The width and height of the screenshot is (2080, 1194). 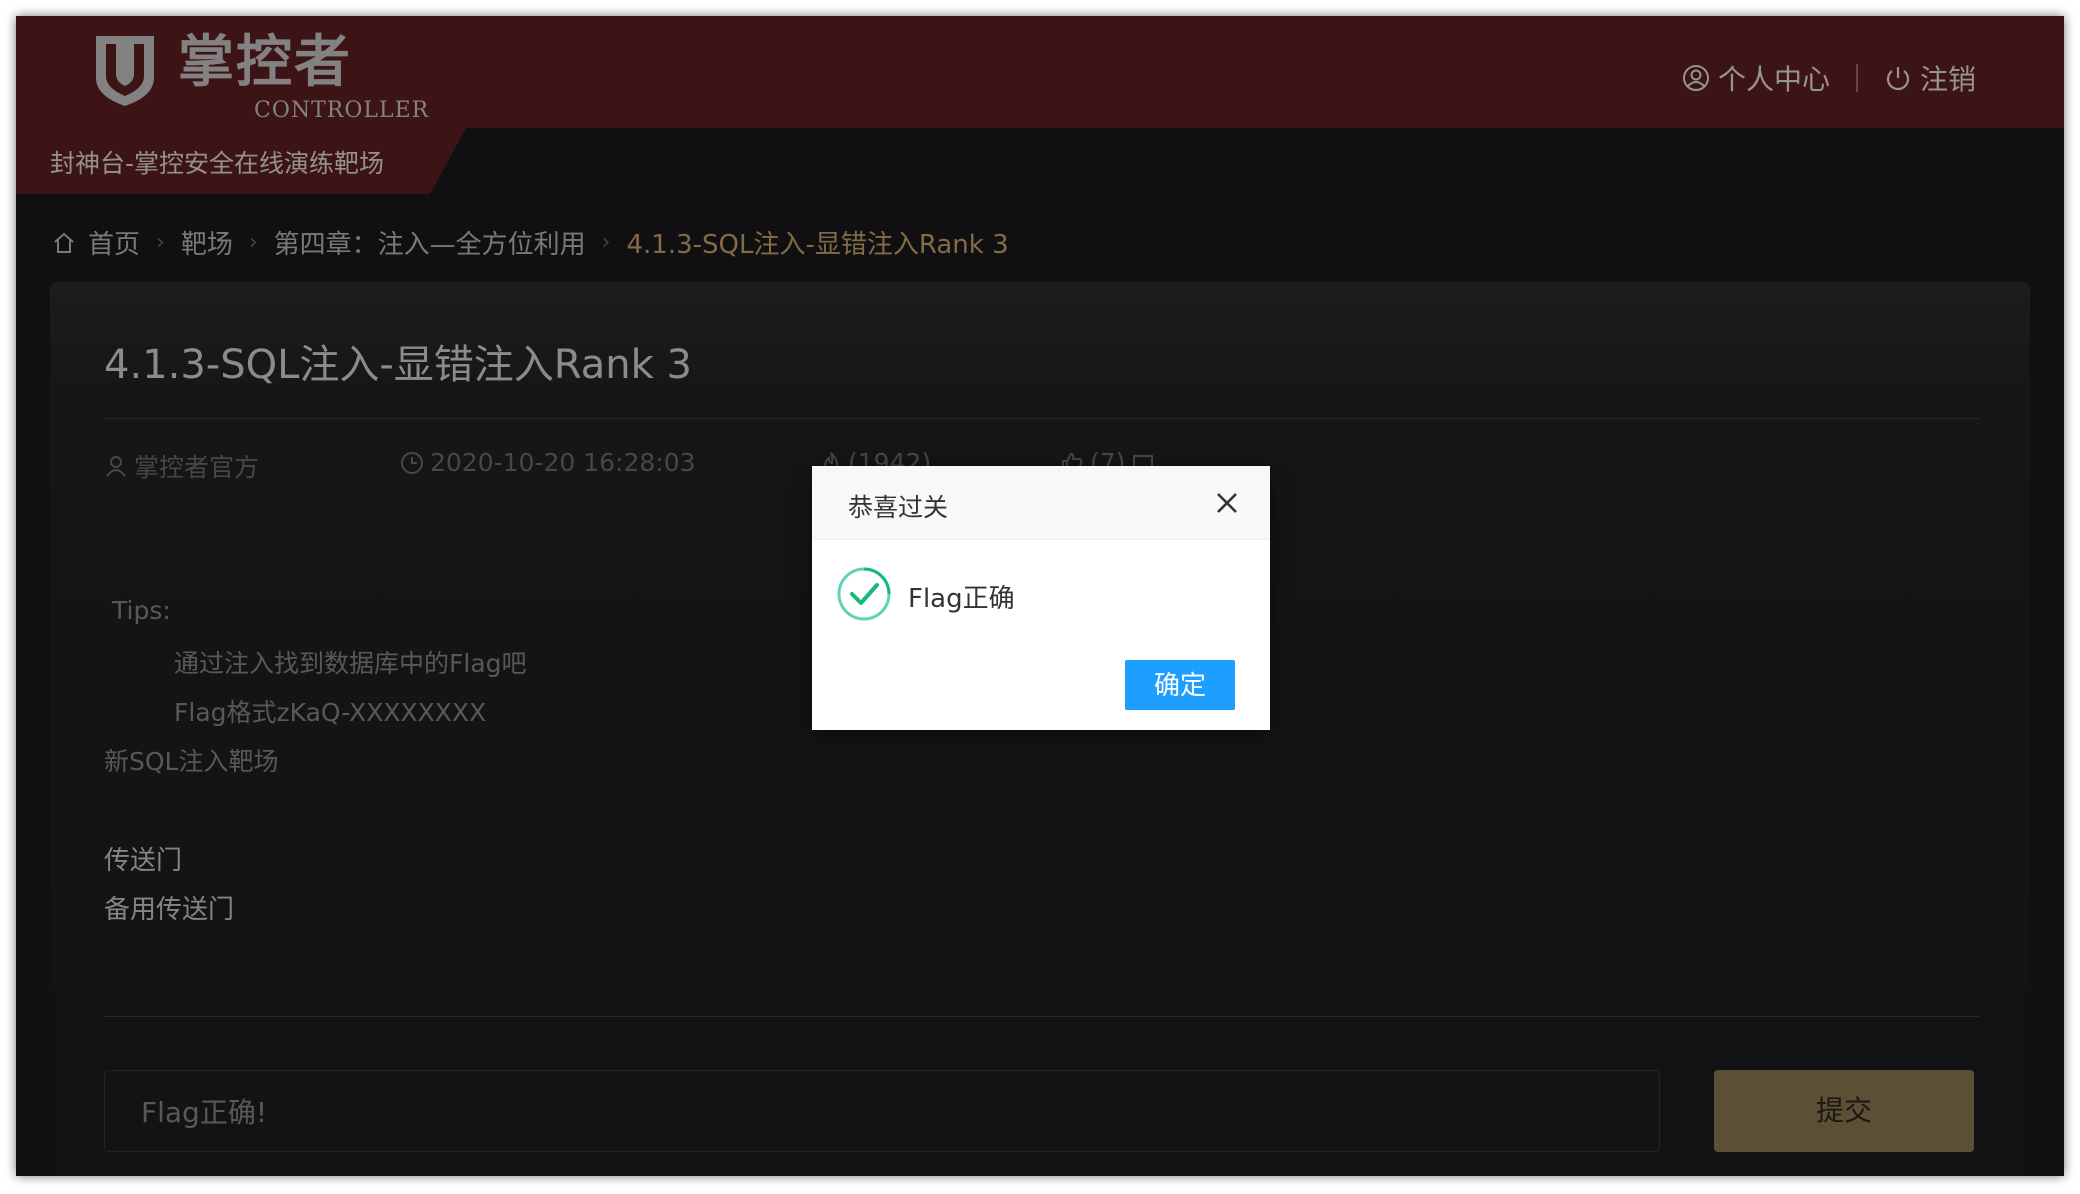 I want to click on ok-button: 确定, so click(x=1180, y=685).